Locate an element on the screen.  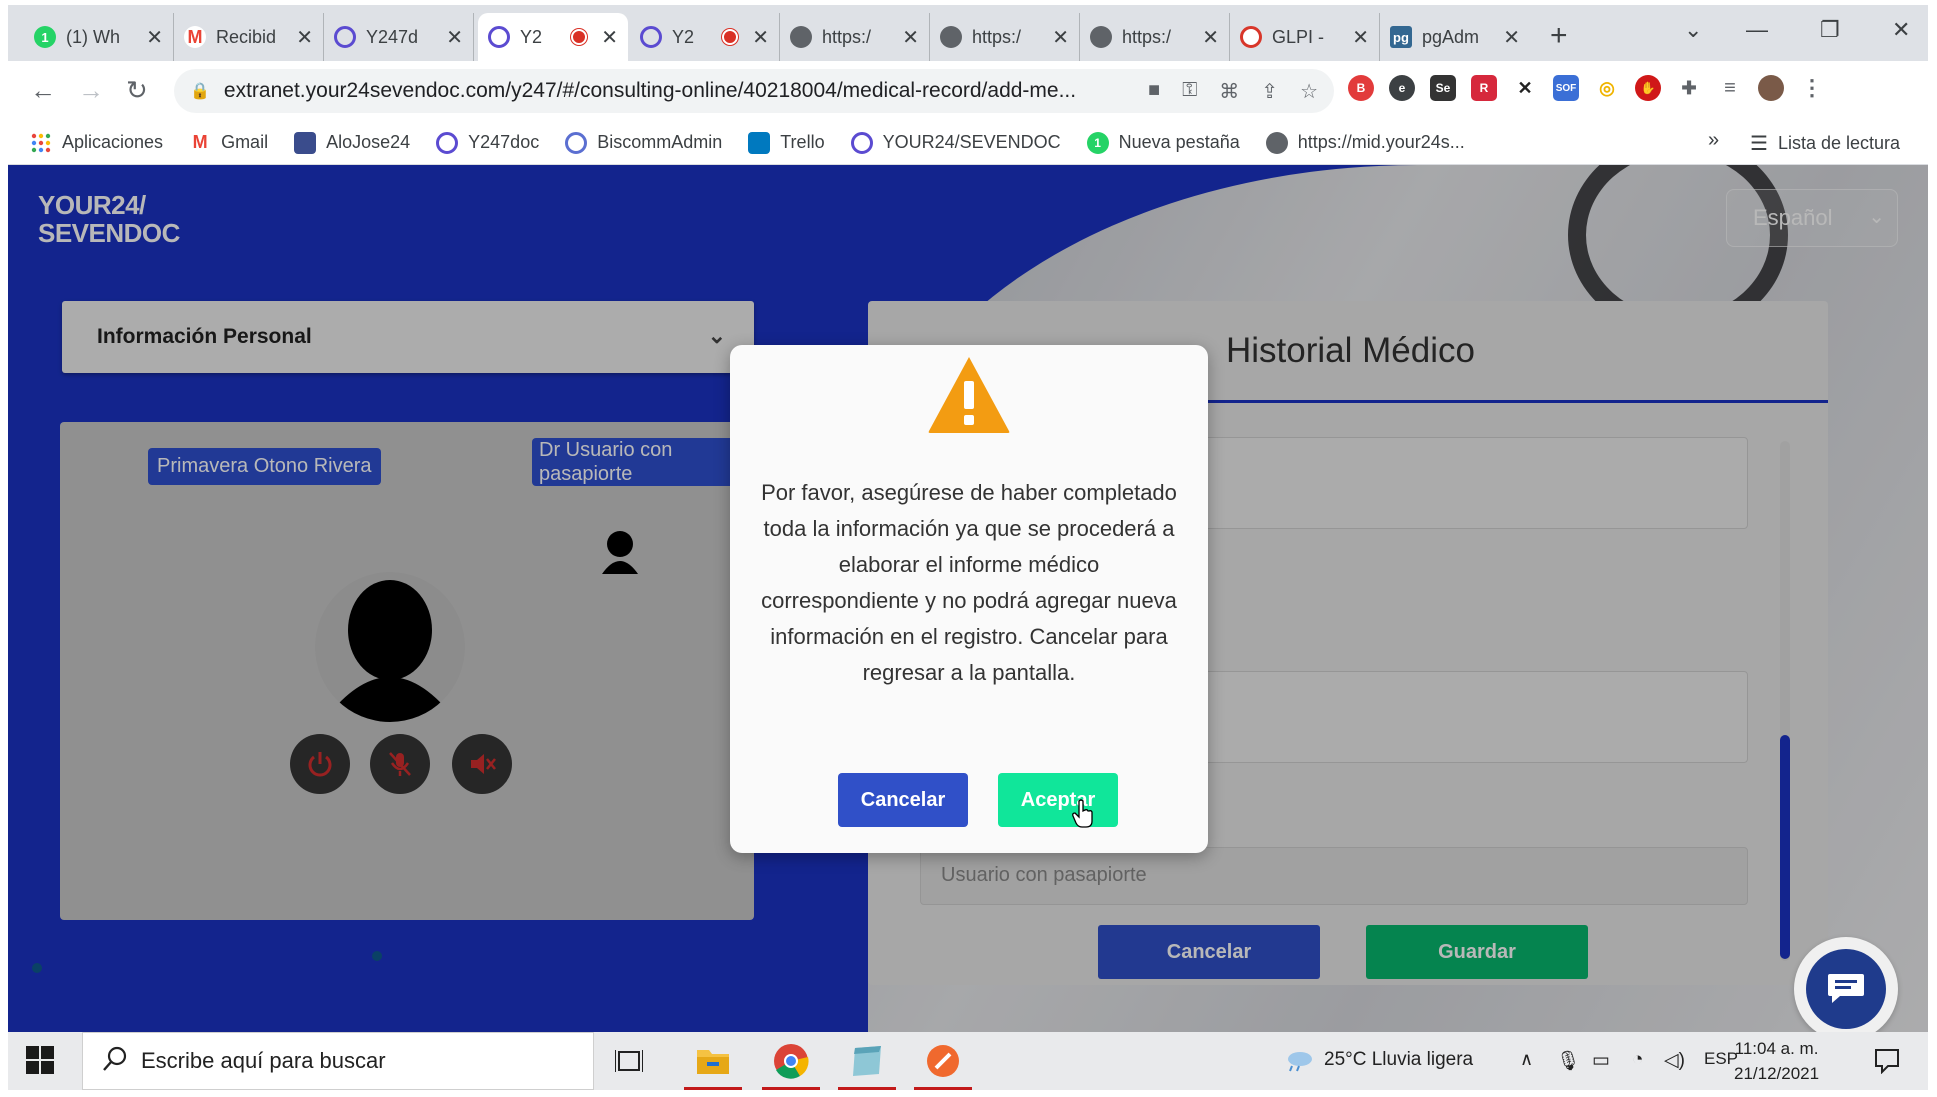
tab-whatsapp: 1 (1) Wh ✕ is located at coordinates (99, 37).